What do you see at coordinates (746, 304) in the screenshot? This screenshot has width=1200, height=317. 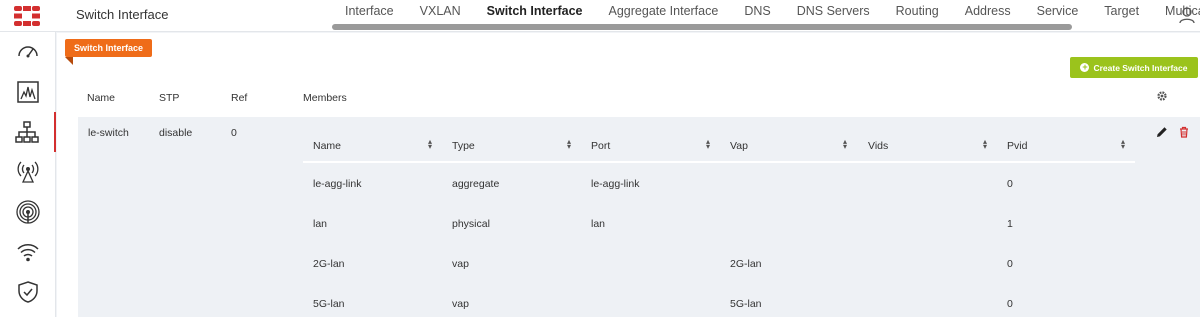 I see `member-vap: 5G-lan` at bounding box center [746, 304].